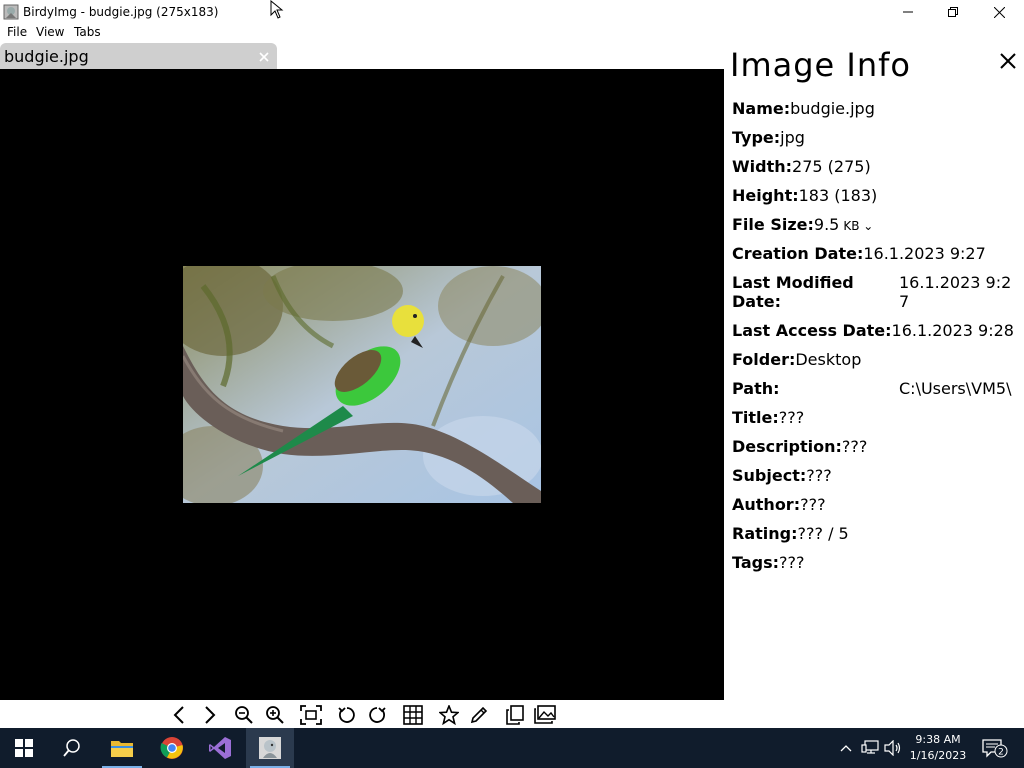 The width and height of the screenshot is (1024, 768). Describe the element at coordinates (172, 748) in the screenshot. I see `chrome-icon` at that location.